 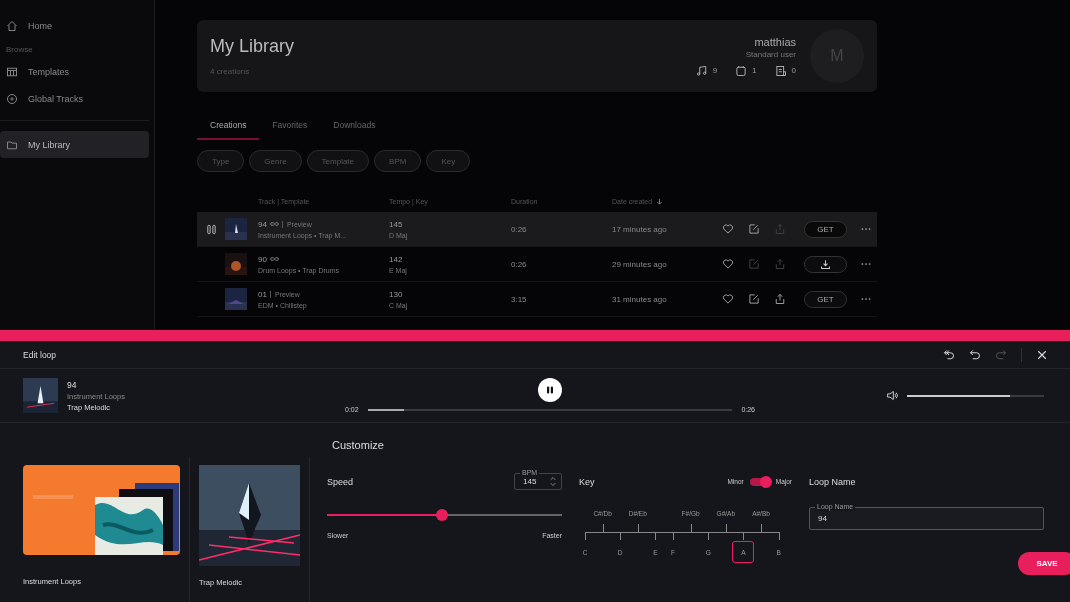 I want to click on download-button, so click(x=825, y=264).